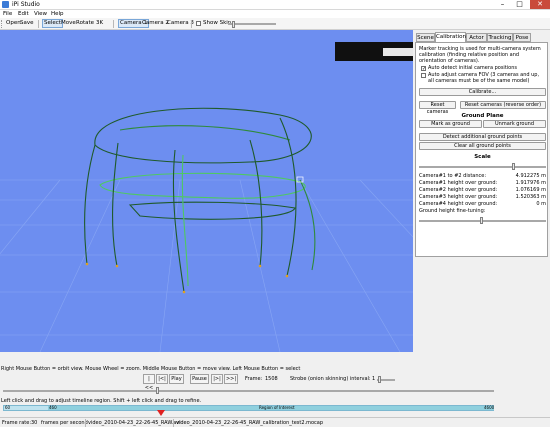 Image resolution: width=550 pixels, height=427 pixels. I want to click on skin-opacity-slider-thumb, so click(233, 24).